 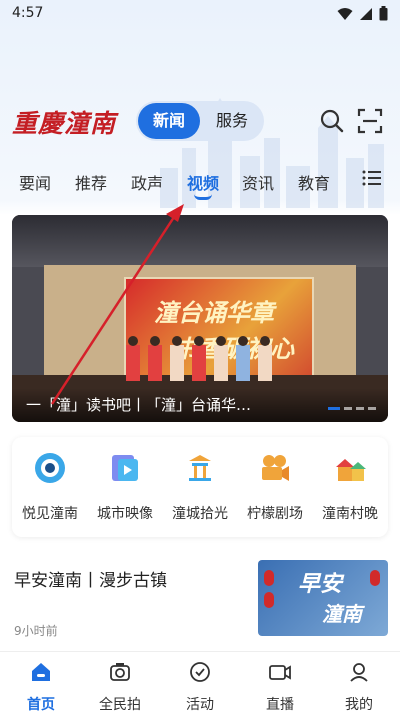 What do you see at coordinates (120, 685) in the screenshot?
I see `nav-quanminpai: 全民拍` at bounding box center [120, 685].